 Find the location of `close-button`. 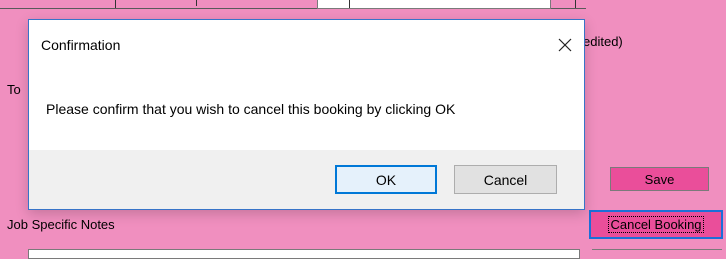

close-button is located at coordinates (565, 45).